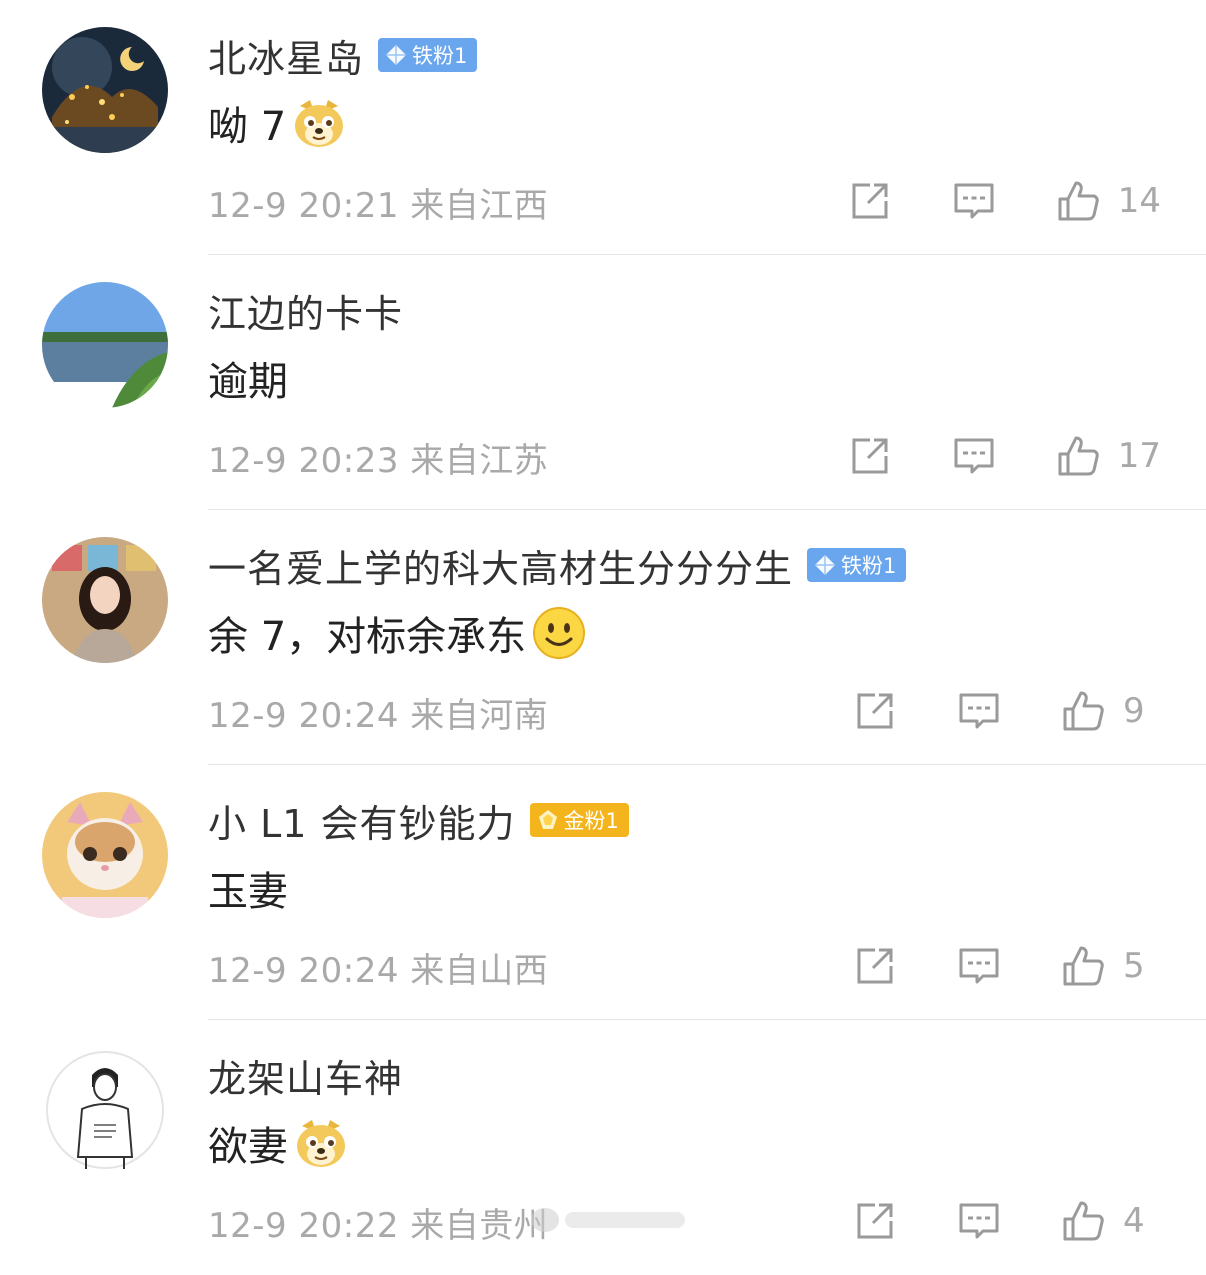 The image size is (1206, 1275). I want to click on comment-meta: 12-9 20:22 来自贵州, so click(378, 1222).